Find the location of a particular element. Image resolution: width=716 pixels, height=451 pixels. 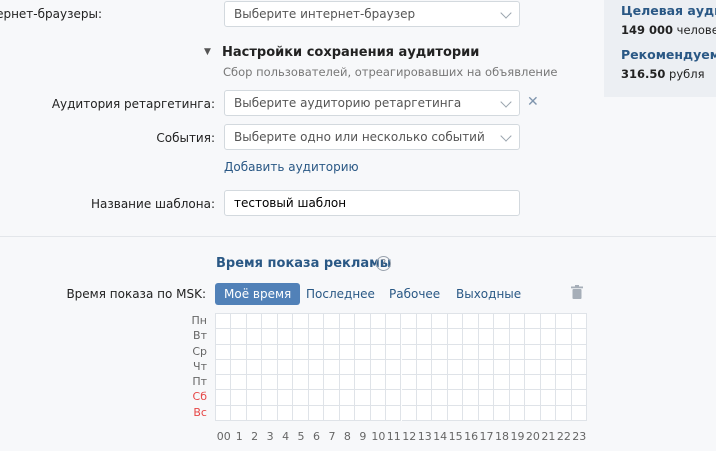

close-icon: ✕ is located at coordinates (533, 102).